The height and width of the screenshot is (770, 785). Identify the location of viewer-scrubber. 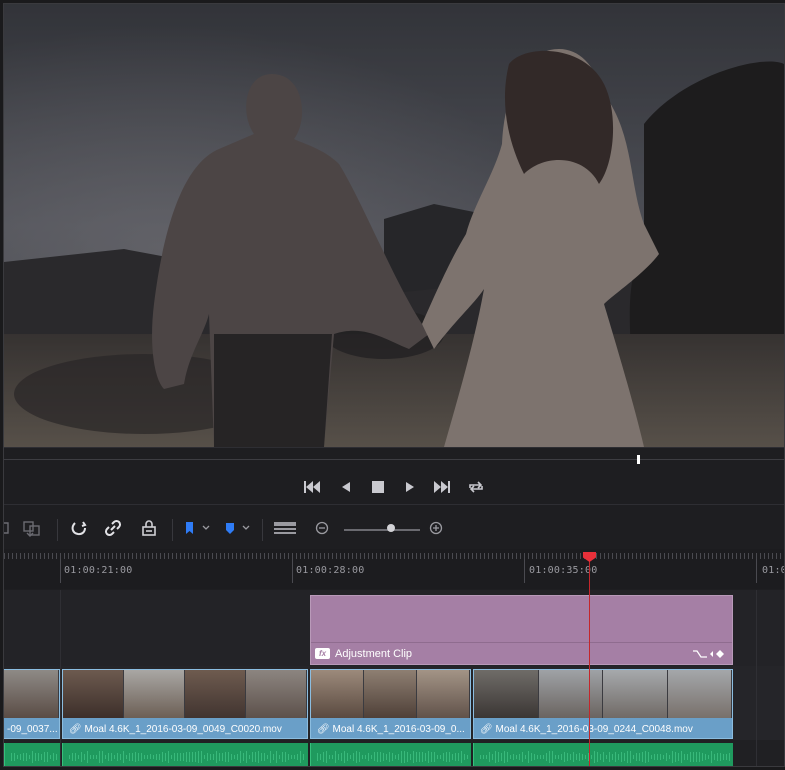
(394, 459).